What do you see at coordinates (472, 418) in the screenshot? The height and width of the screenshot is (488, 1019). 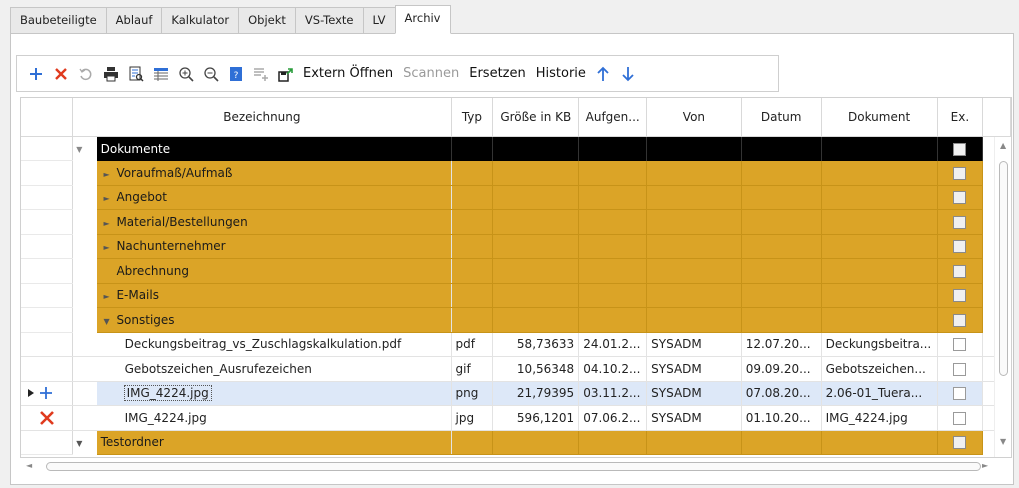 I see `file-type: jpg` at bounding box center [472, 418].